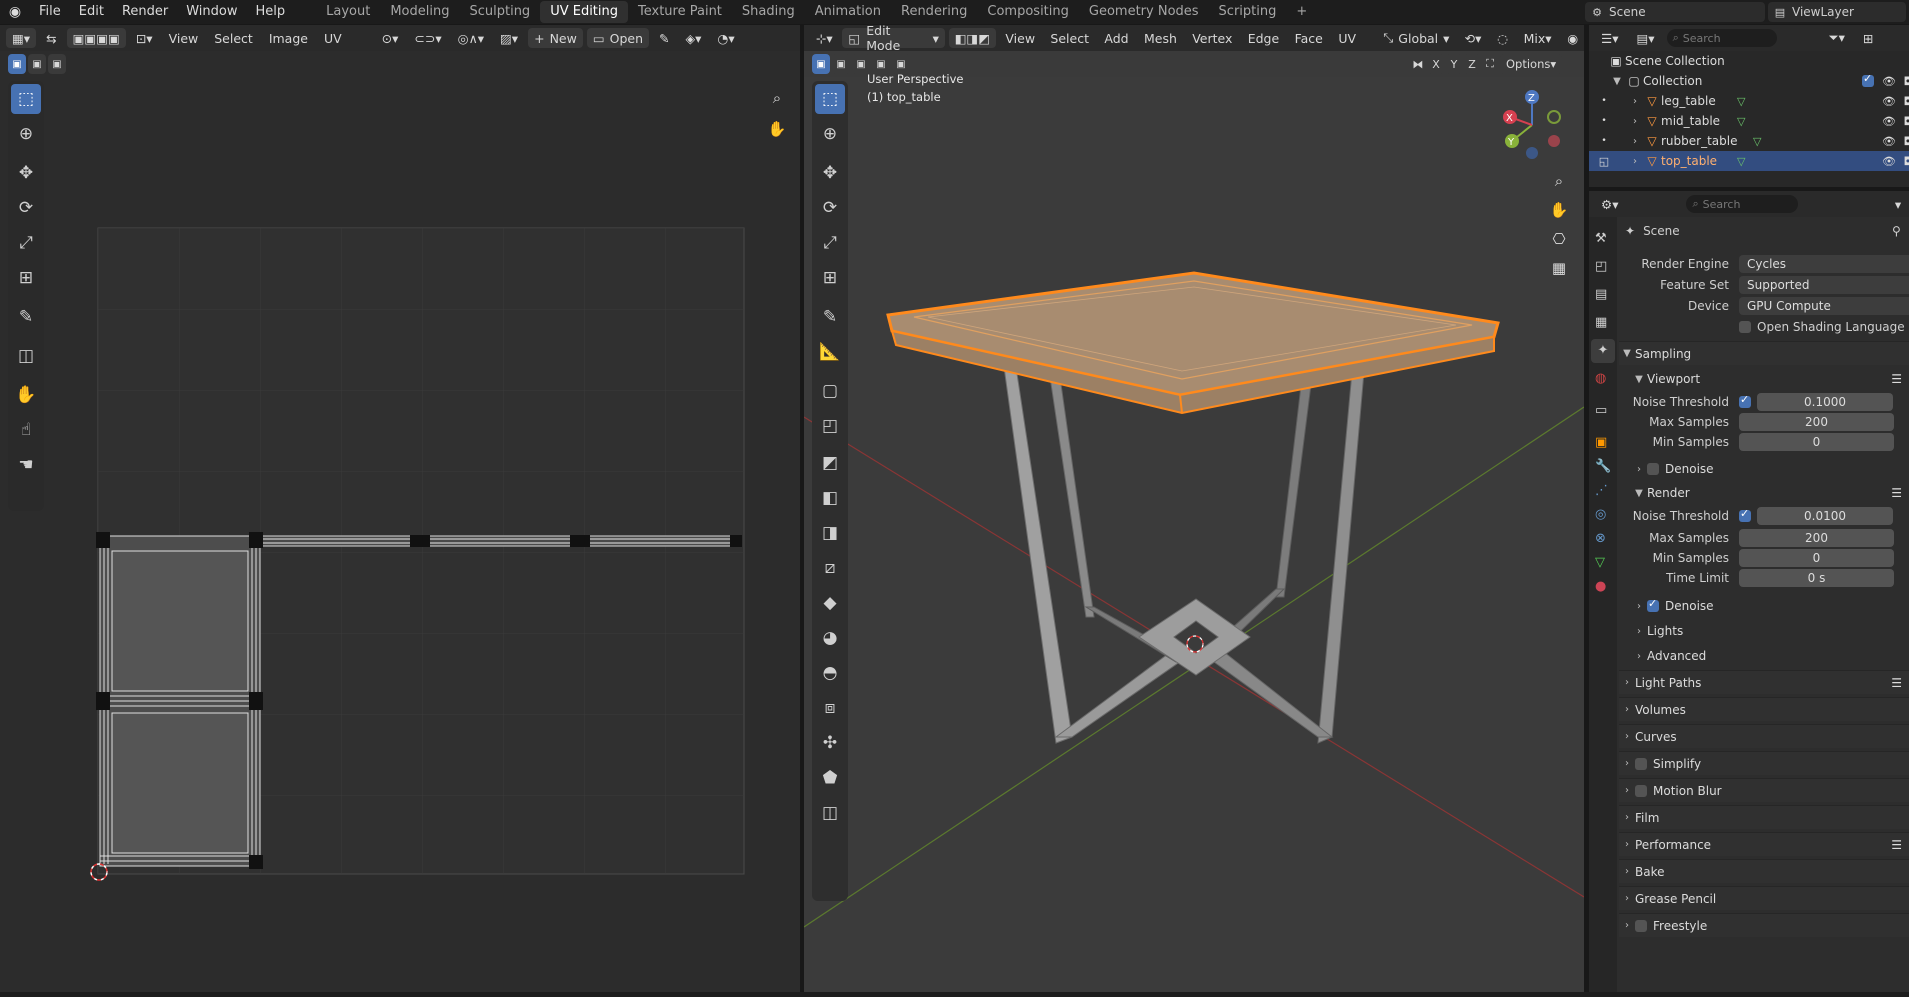 The image size is (1909, 997). I want to click on performance-presets-icon: ☰, so click(1896, 845).